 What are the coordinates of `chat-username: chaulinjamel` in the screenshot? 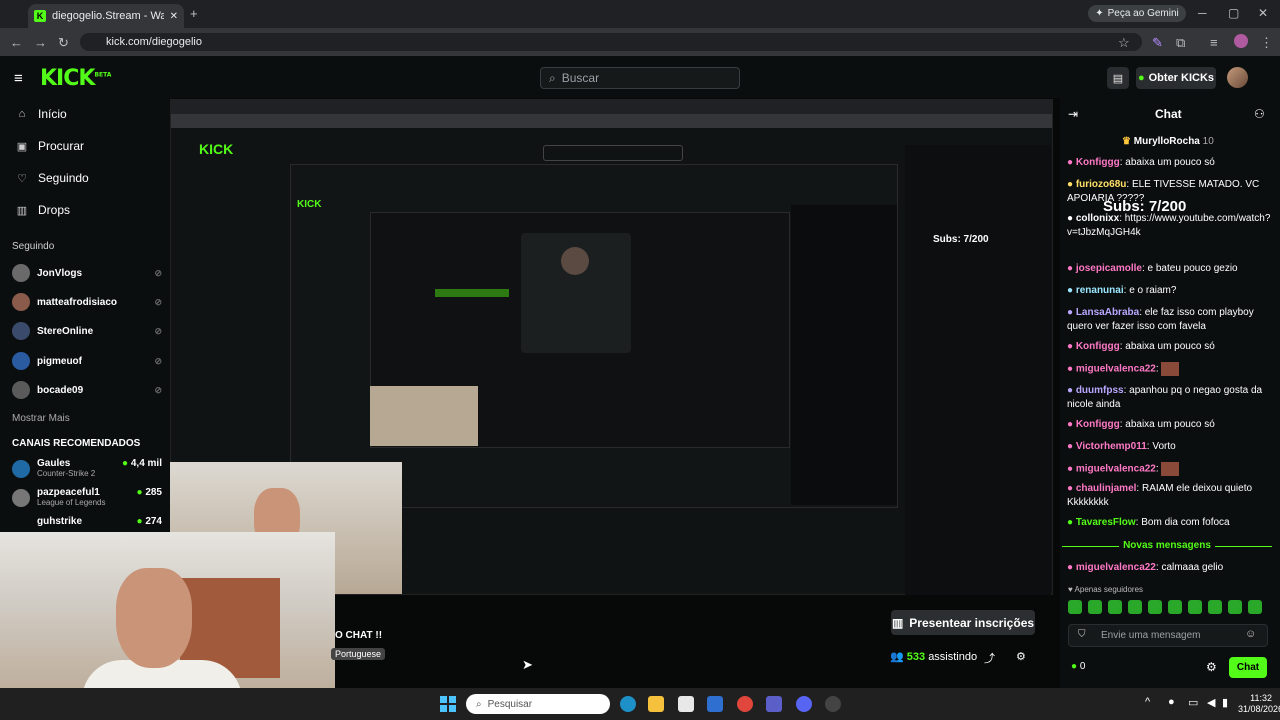 It's located at (1106, 488).